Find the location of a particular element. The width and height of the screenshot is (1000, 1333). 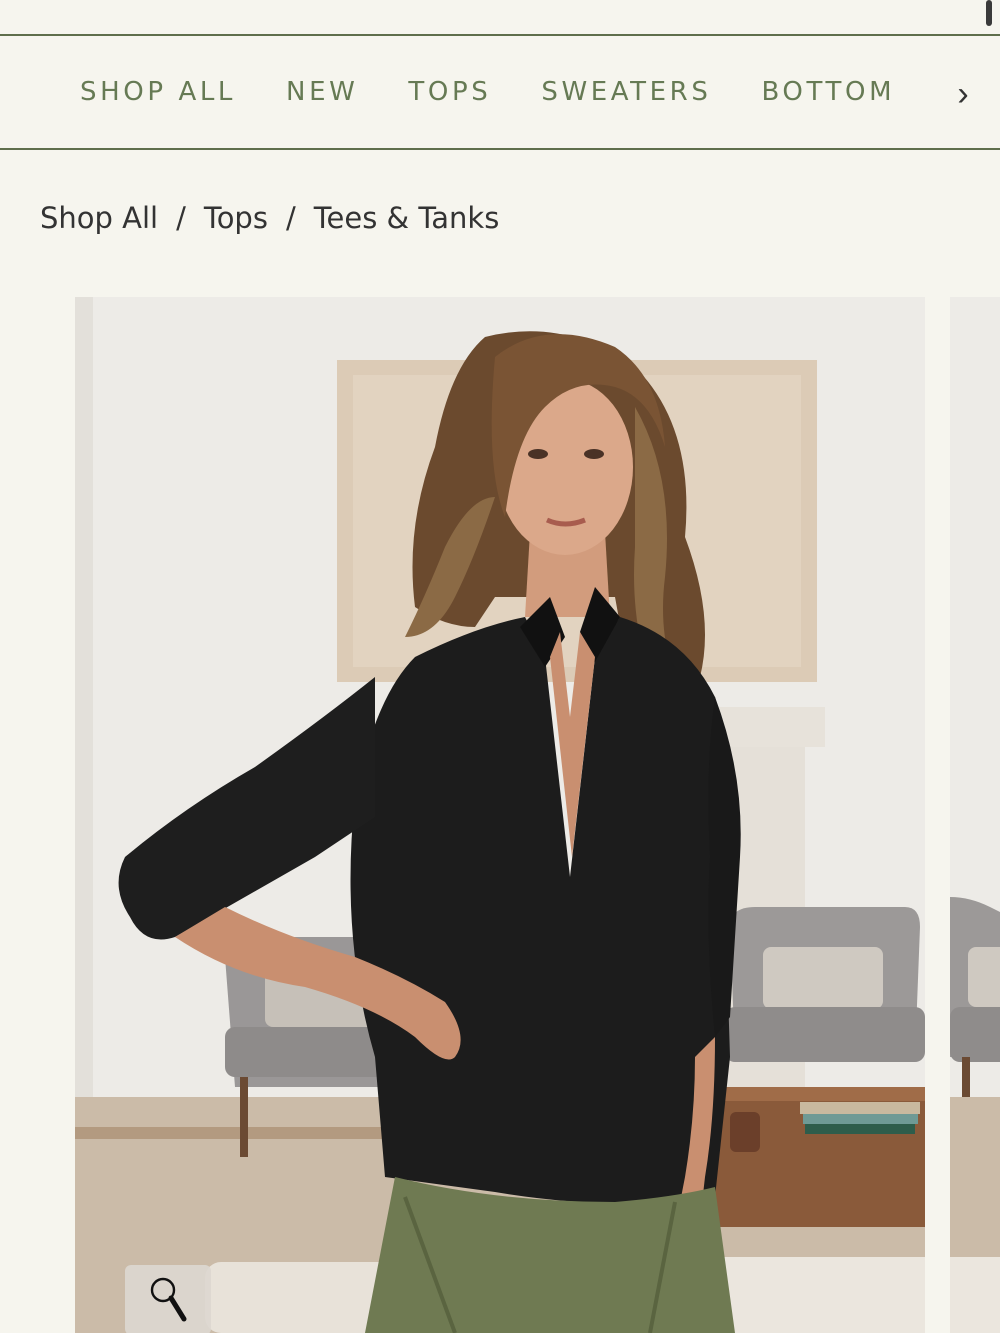

chevron-right-icon: › is located at coordinates (963, 94).